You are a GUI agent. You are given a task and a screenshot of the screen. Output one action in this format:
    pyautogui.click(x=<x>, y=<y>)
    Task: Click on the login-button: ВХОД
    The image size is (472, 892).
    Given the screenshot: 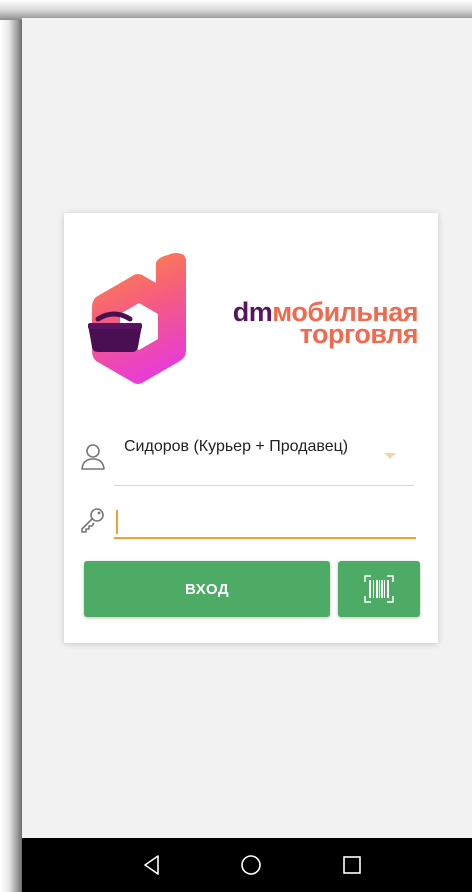 What is the action you would take?
    pyautogui.click(x=207, y=589)
    